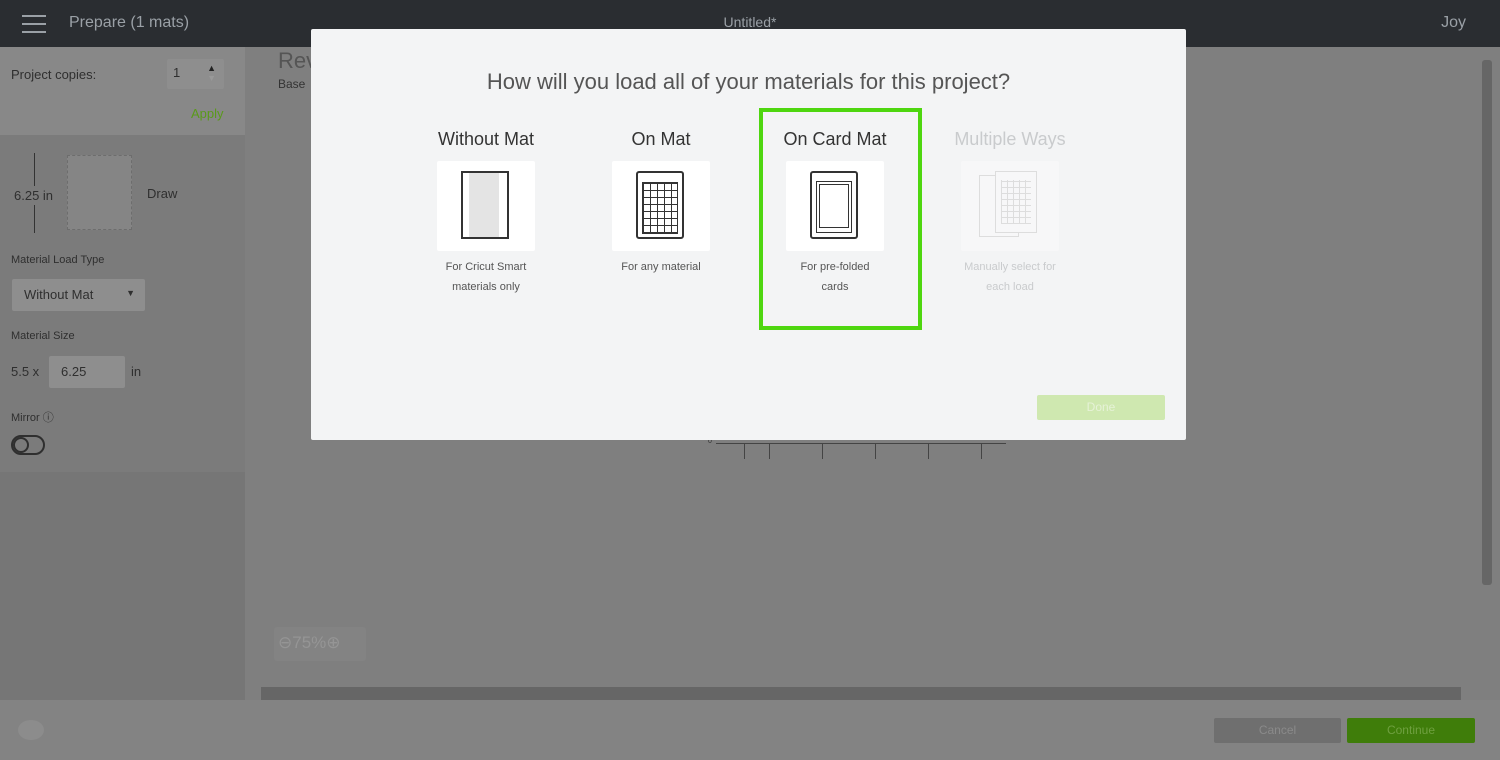 Image resolution: width=1500 pixels, height=760 pixels. I want to click on load-type-value: Without Mat, so click(59, 294).